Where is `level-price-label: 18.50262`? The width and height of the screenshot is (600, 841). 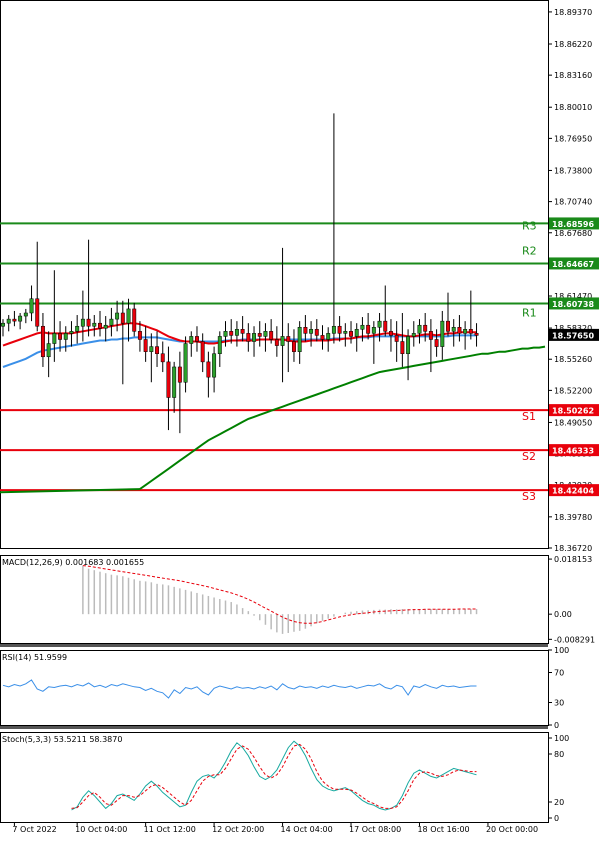 level-price-label: 18.50262 is located at coordinates (573, 411).